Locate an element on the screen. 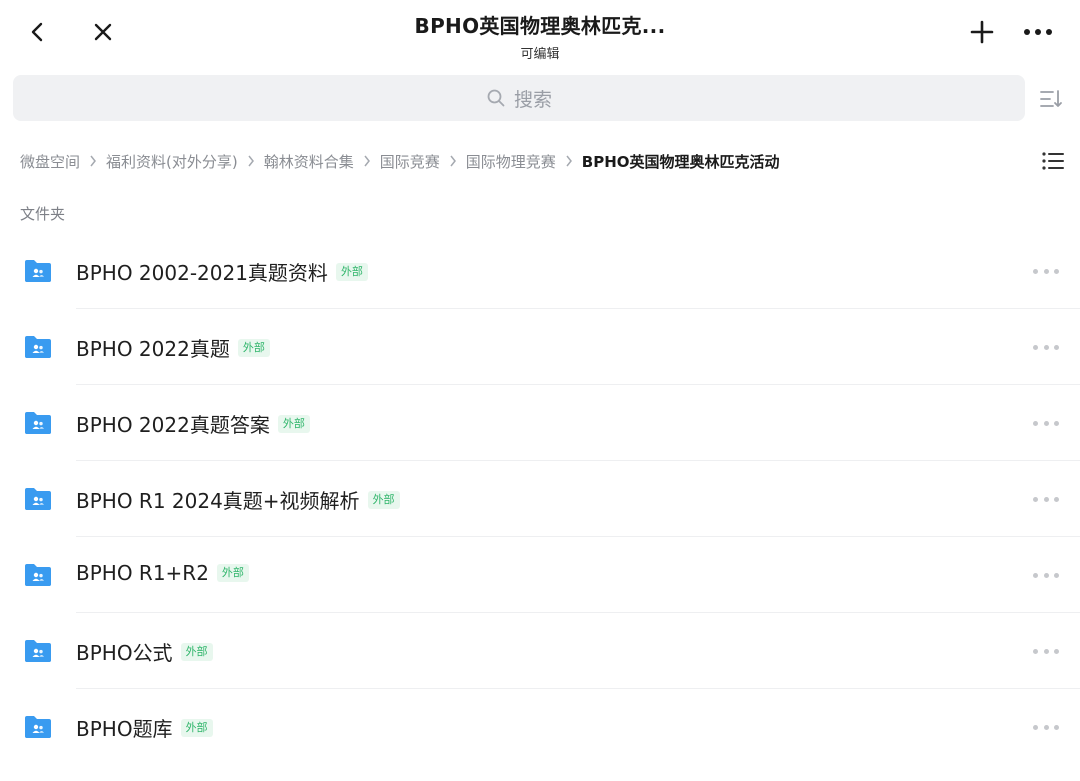 The image size is (1080, 781). folder-name-wrap: BPHO 2022真题 外部 is located at coordinates (173, 347).